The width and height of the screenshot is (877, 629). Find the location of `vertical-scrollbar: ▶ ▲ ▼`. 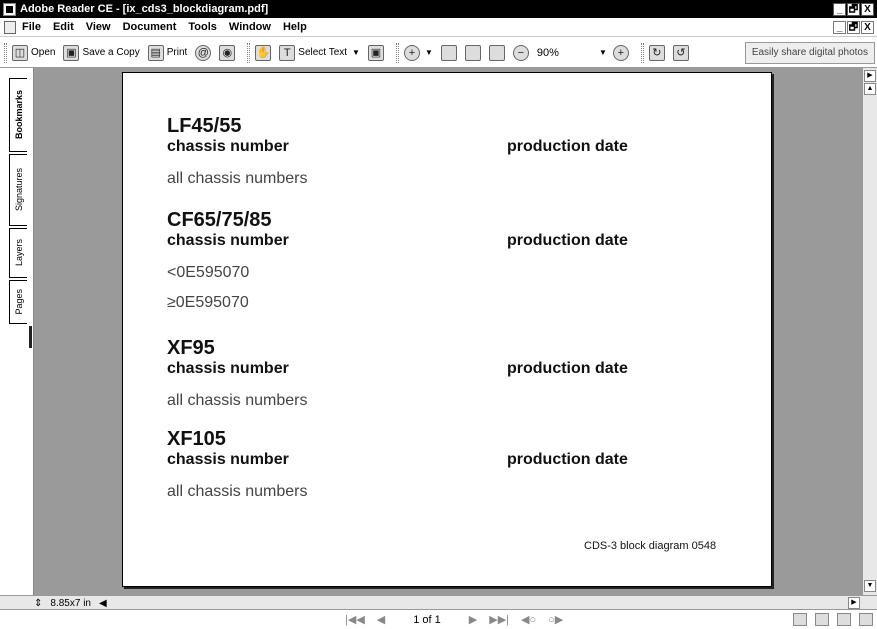

vertical-scrollbar: ▶ ▲ ▼ is located at coordinates (869, 331).